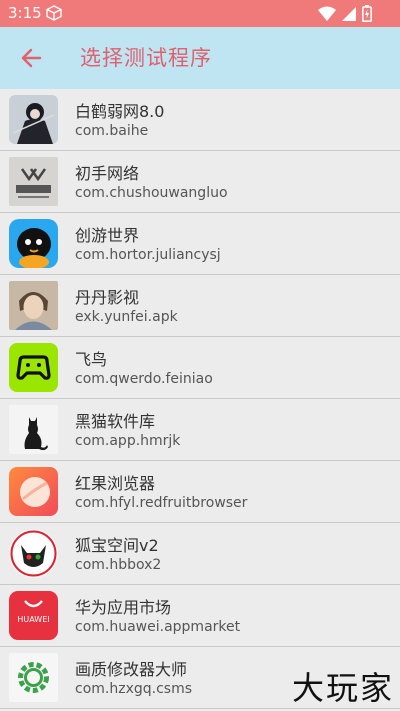 This screenshot has width=400, height=711. Describe the element at coordinates (91, 359) in the screenshot. I see `app-name: 飞鸟` at that location.